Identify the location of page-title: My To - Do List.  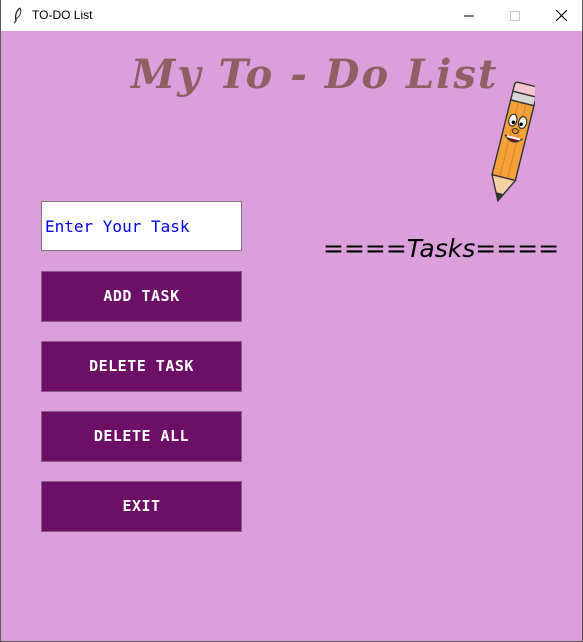
(315, 74).